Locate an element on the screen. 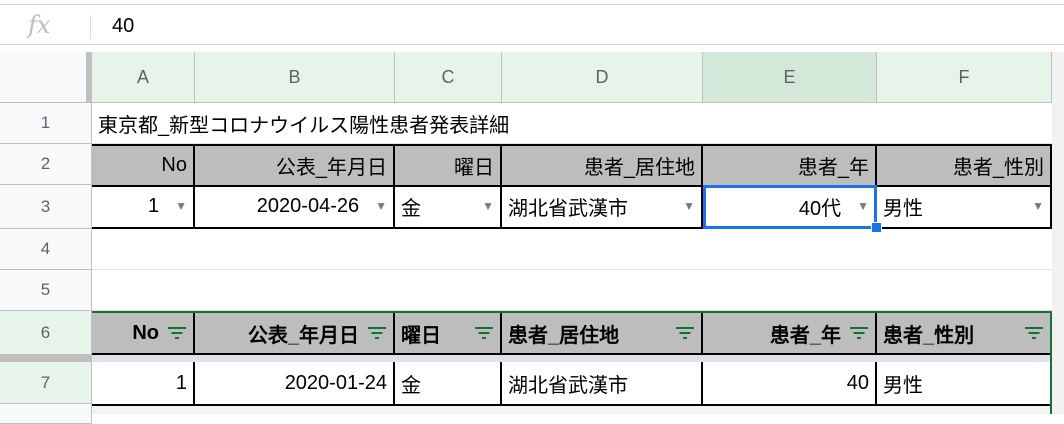 This screenshot has width=1064, height=424. column-header-E: E is located at coordinates (790, 77).